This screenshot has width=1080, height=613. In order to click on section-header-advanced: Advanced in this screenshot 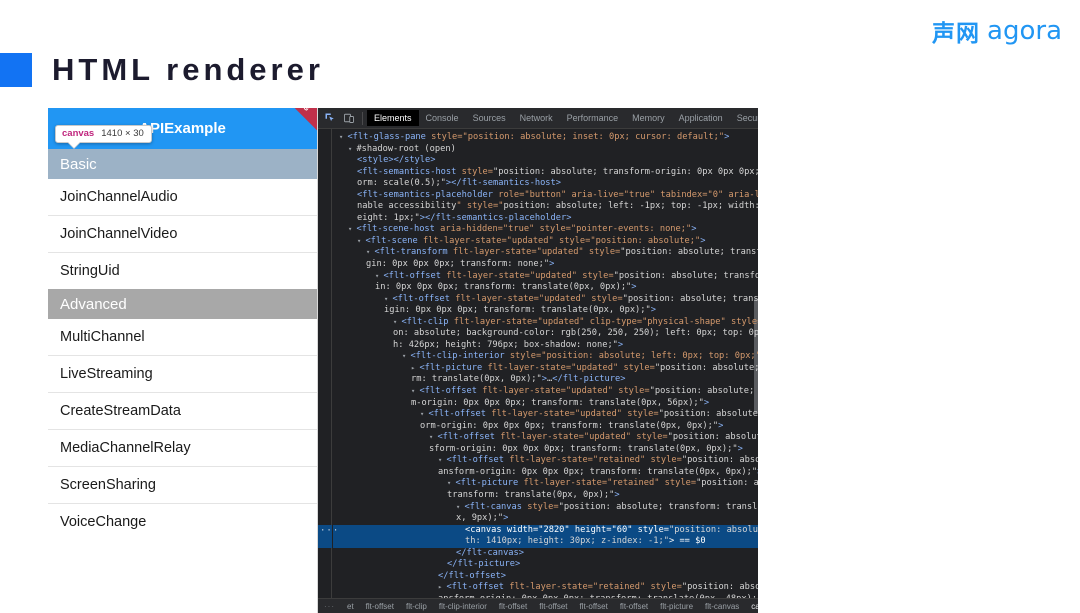, I will do `click(182, 304)`.